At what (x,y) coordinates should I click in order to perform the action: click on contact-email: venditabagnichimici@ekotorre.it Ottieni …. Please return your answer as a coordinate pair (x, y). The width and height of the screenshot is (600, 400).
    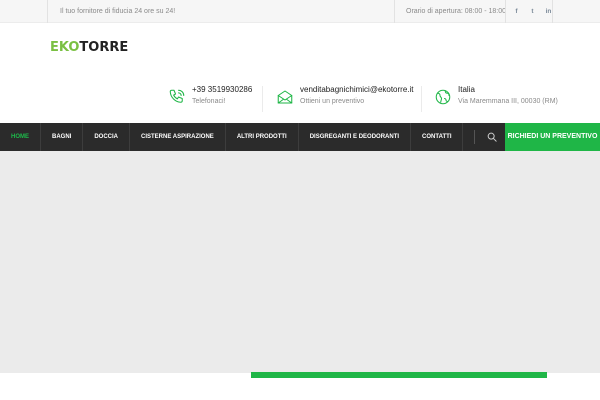
    Looking at the image, I should click on (345, 98).